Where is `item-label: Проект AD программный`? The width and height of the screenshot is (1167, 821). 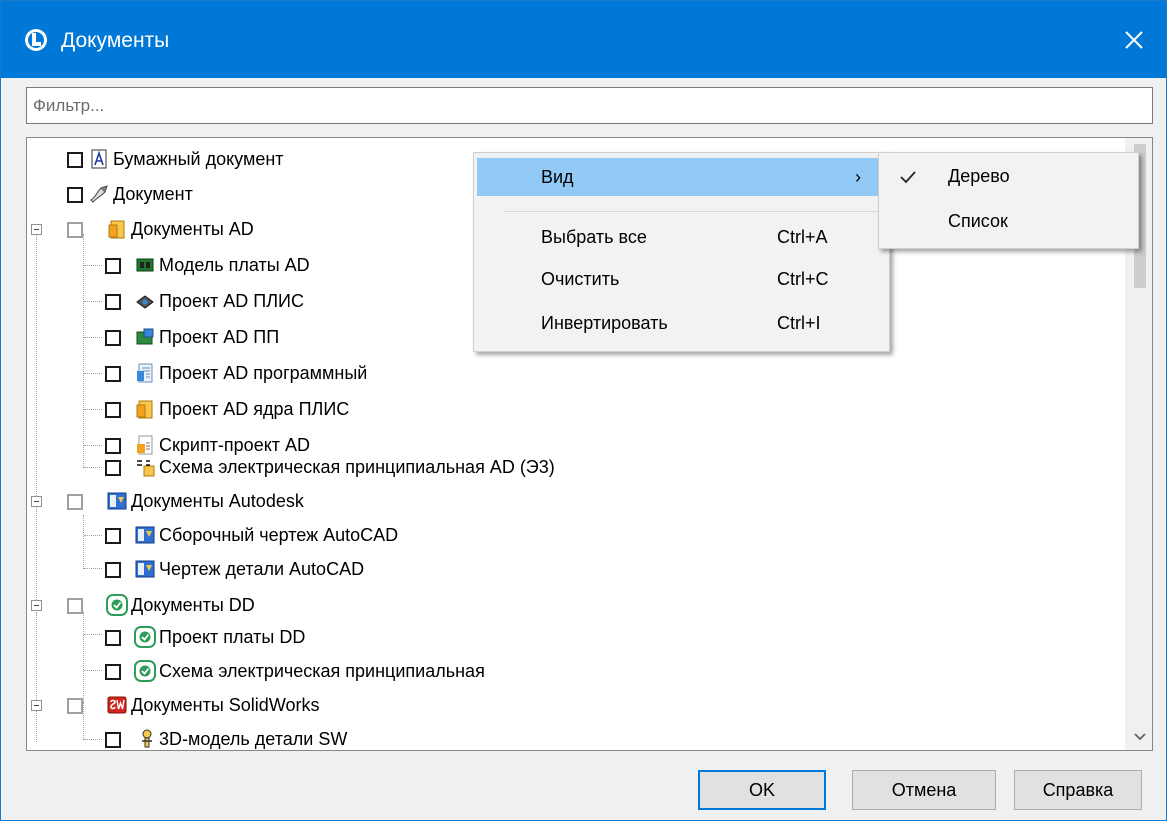 item-label: Проект AD программный is located at coordinates (263, 373).